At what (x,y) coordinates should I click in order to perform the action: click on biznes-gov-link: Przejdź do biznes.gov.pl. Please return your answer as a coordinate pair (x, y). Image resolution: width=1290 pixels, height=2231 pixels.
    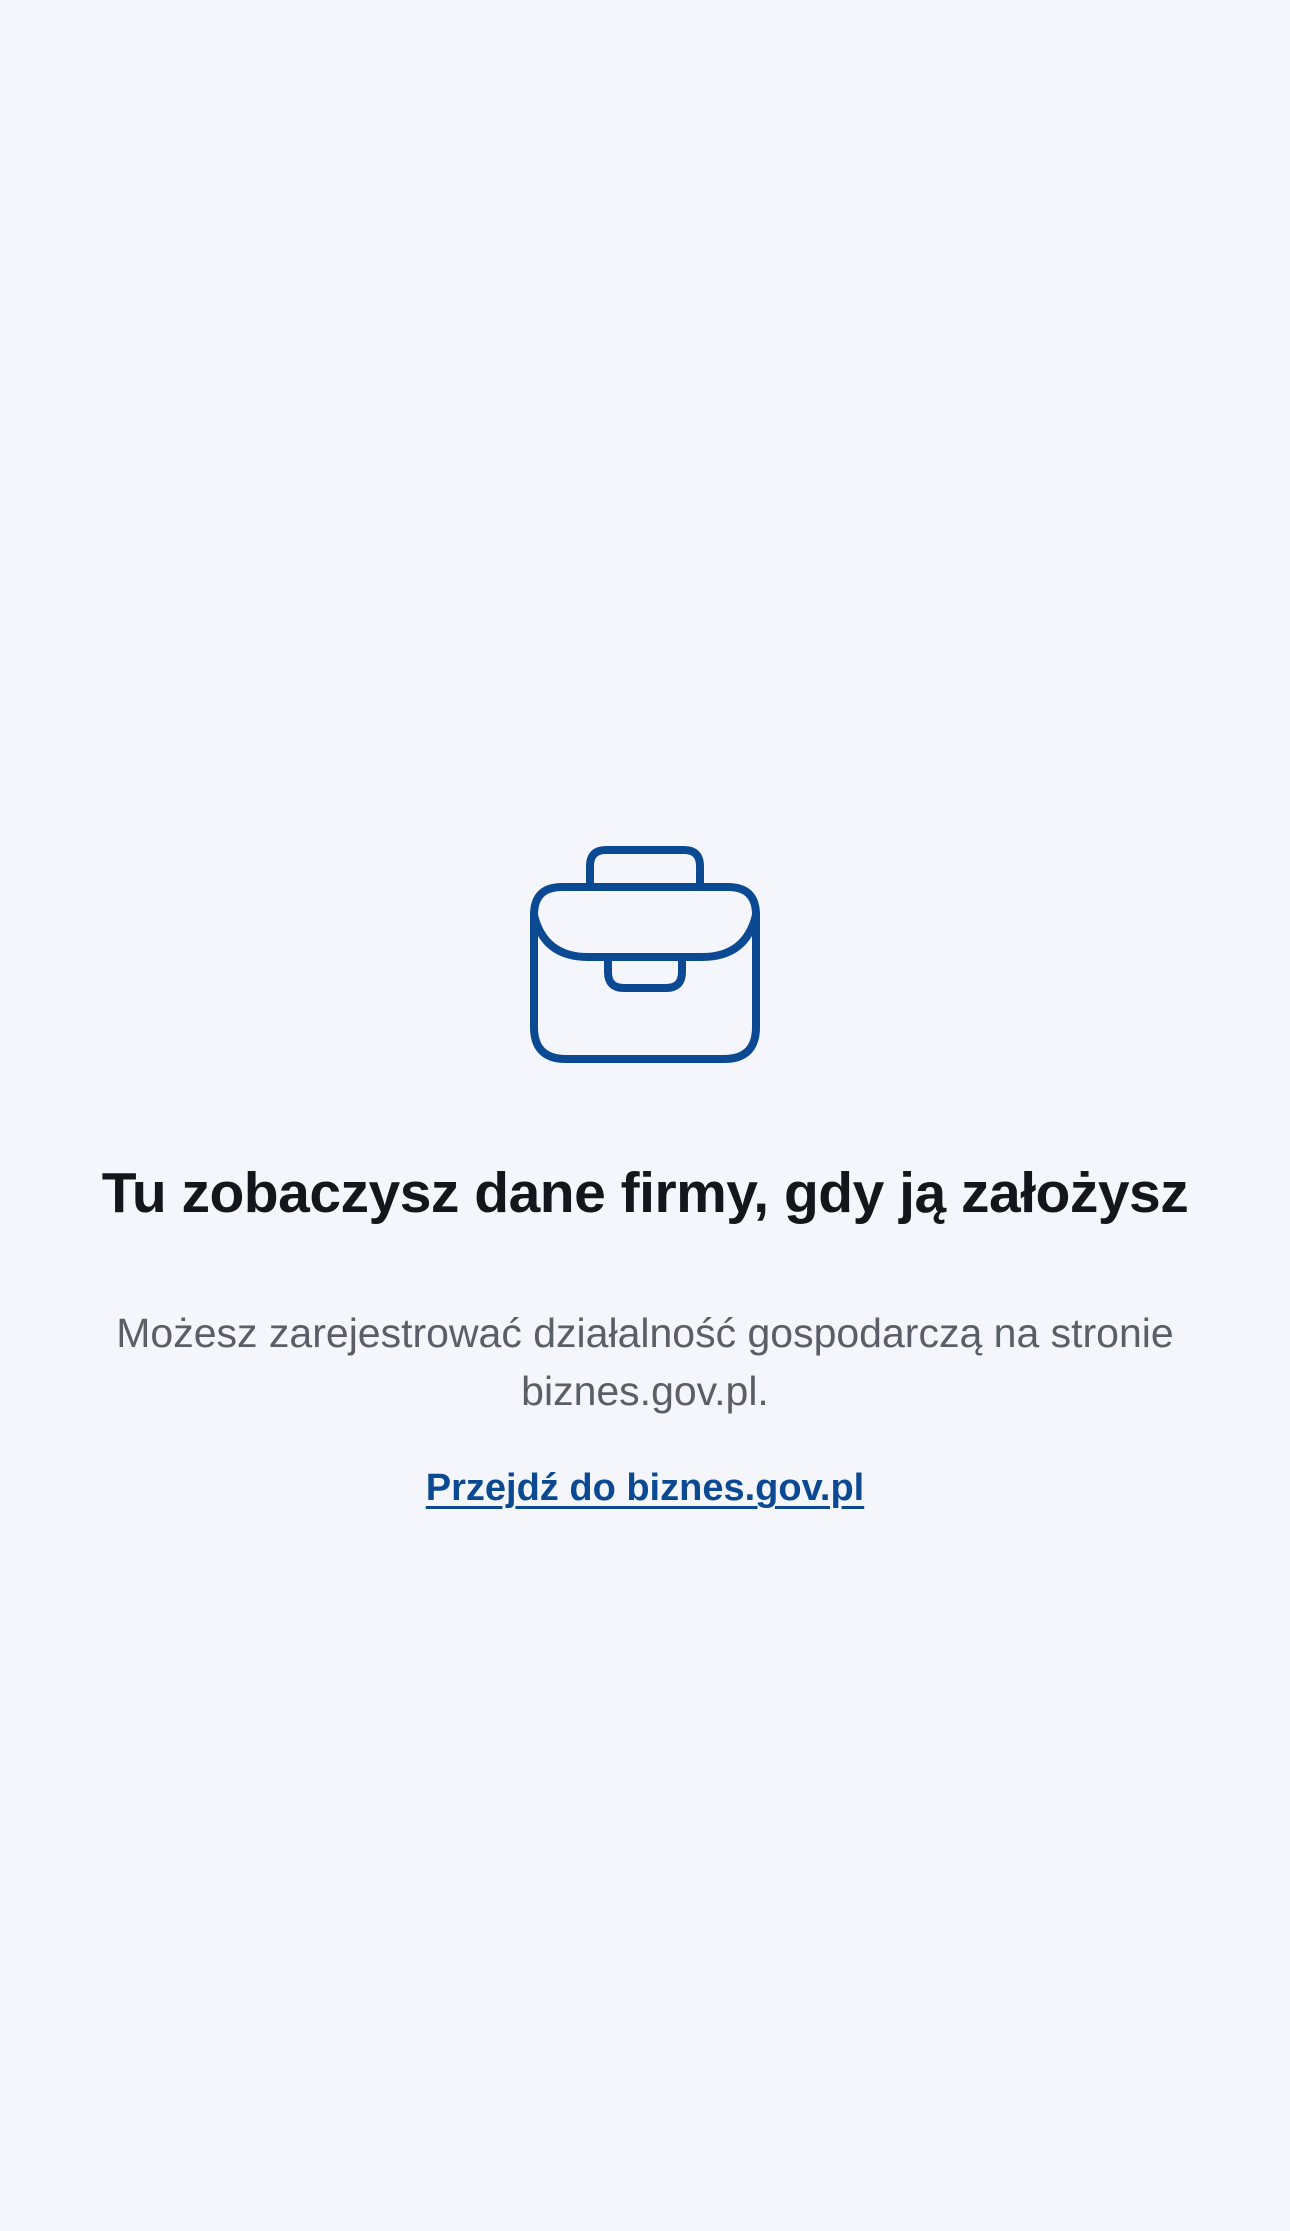
    Looking at the image, I should click on (645, 1488).